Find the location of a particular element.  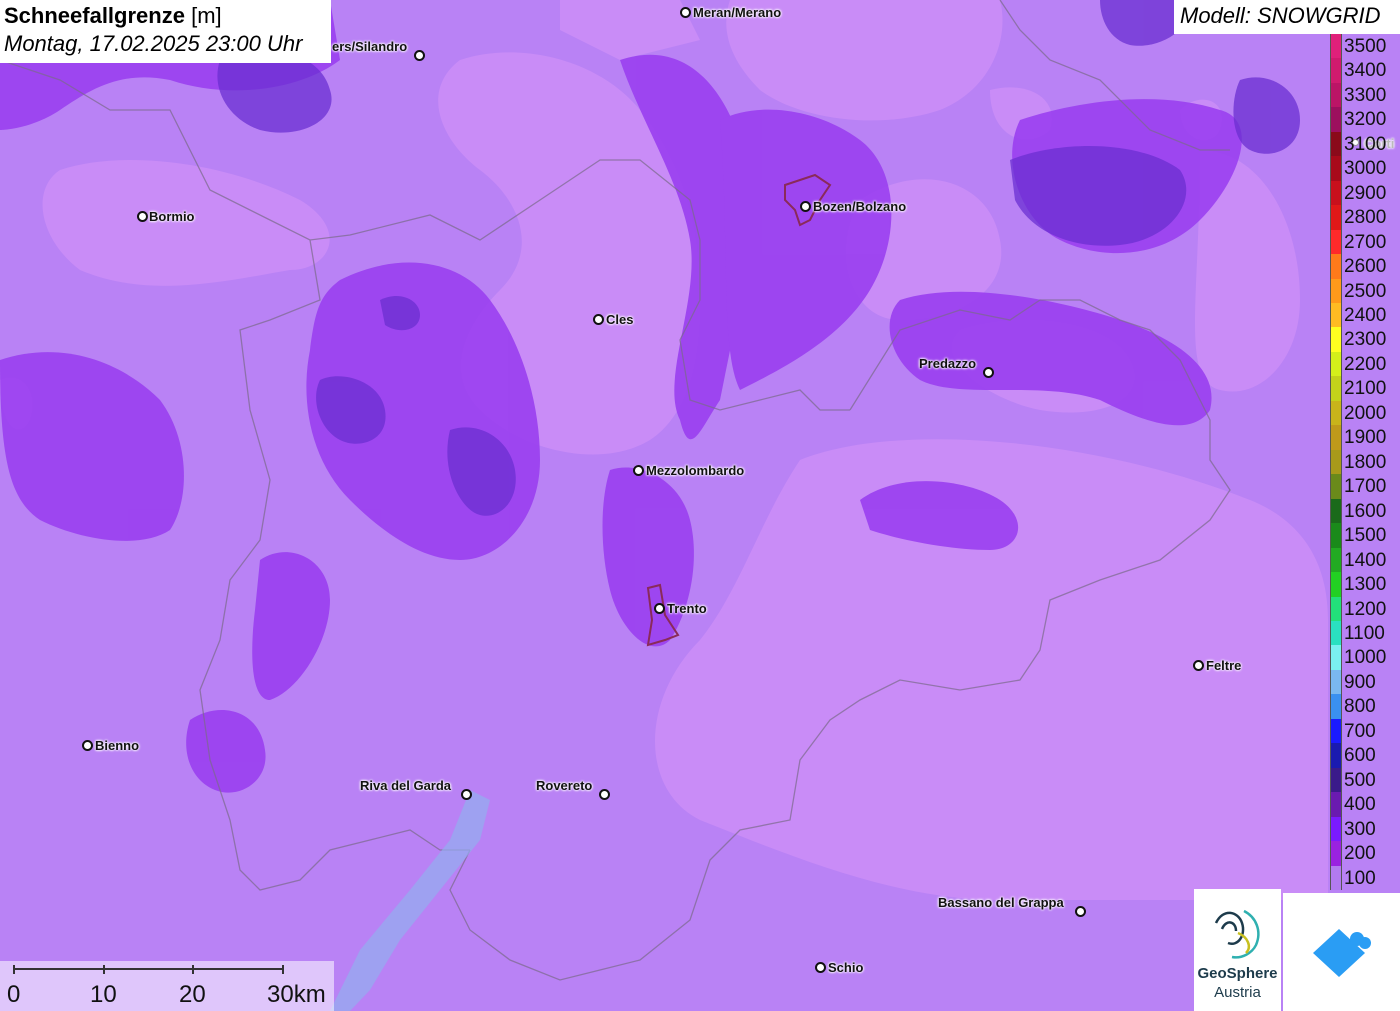

legend-label: 3300 is located at coordinates (1365, 95).